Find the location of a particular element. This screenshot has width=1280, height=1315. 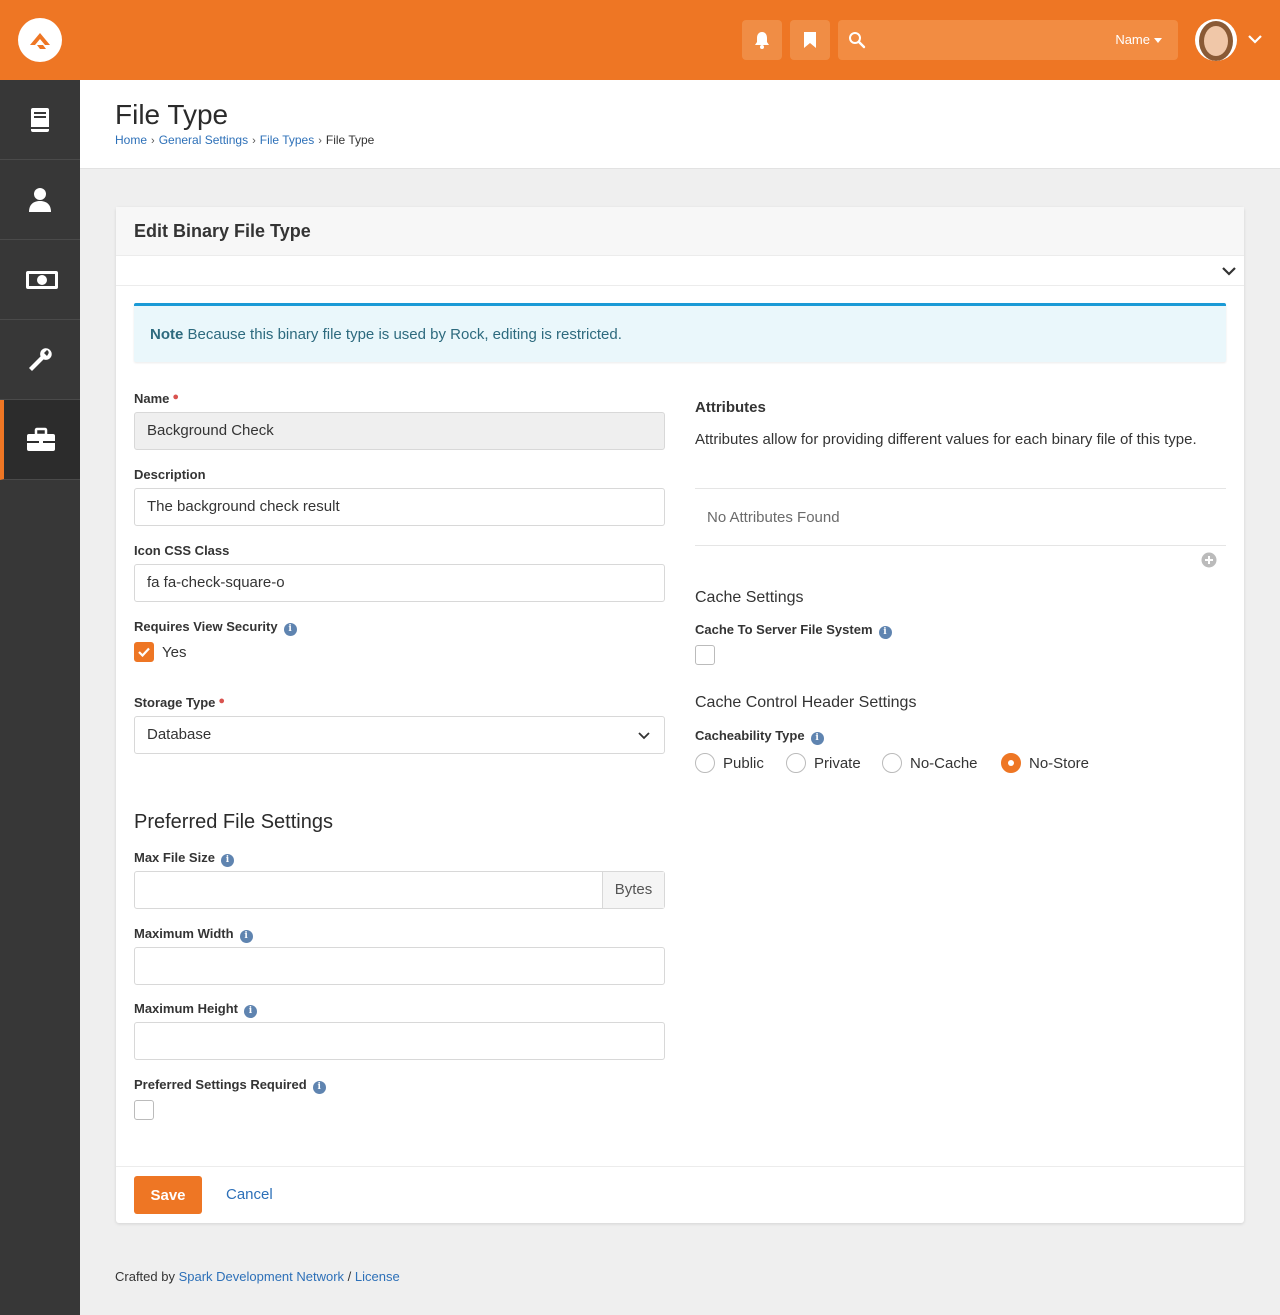

bytes-addon: Bytes is located at coordinates (633, 890).